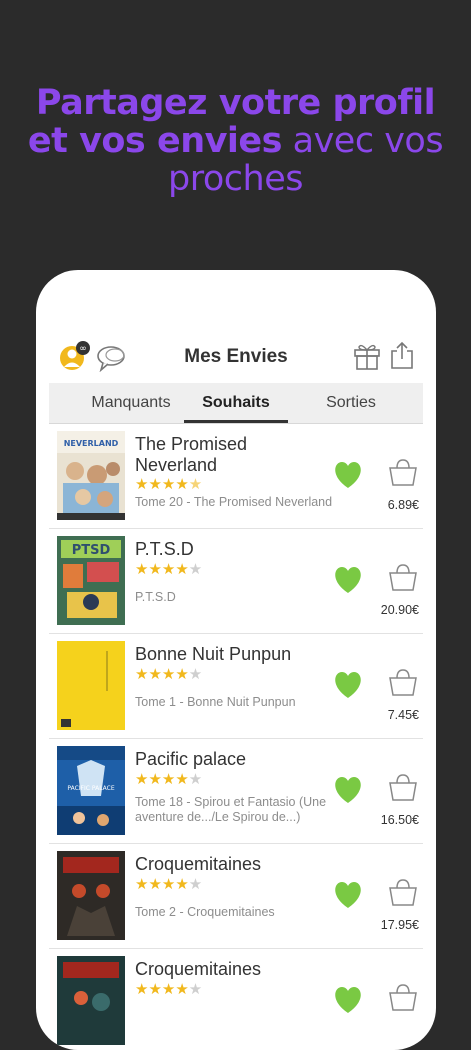 Image resolution: width=471 pixels, height=1050 pixels. I want to click on item-title: P.T.S.D, so click(230, 549).